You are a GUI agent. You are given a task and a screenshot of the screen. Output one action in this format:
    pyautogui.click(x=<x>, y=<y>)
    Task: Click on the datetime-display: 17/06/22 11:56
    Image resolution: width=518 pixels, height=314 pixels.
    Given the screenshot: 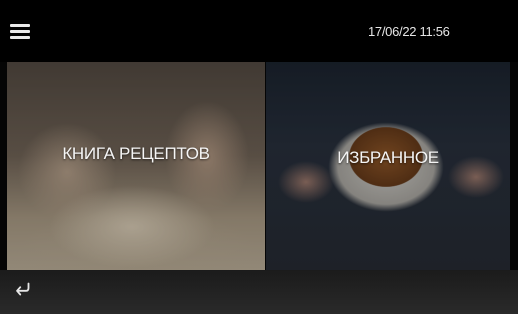 What is the action you would take?
    pyautogui.click(x=409, y=31)
    